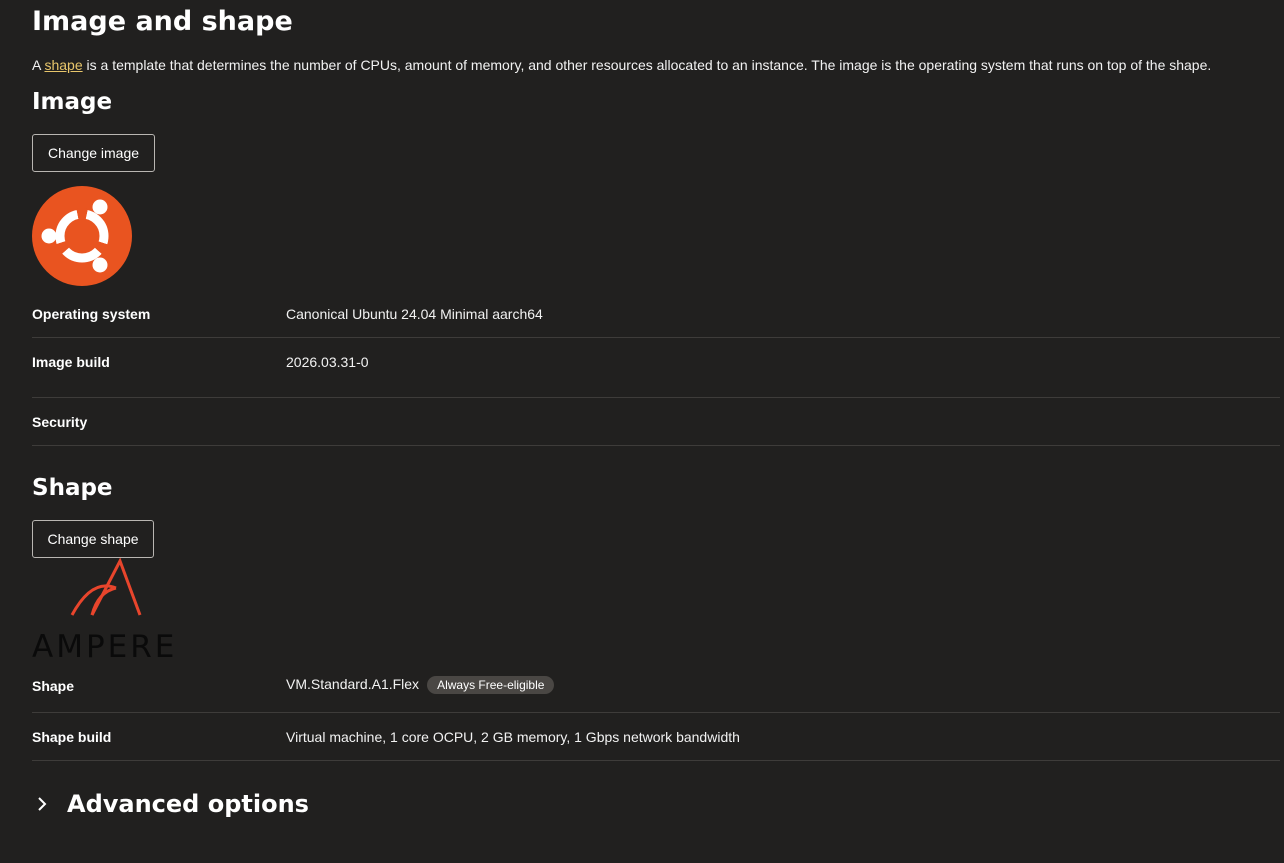 The width and height of the screenshot is (1284, 863). Describe the element at coordinates (188, 804) in the screenshot. I see `advanced-options-label: Advanced options` at that location.